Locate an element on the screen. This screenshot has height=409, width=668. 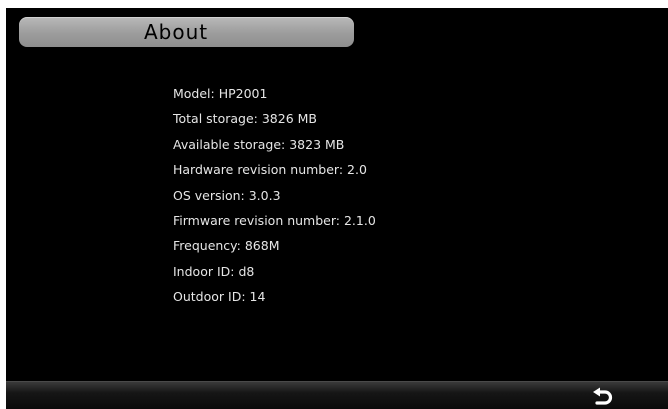
info-indoor-id: Indoor ID: d8 is located at coordinates (214, 271).